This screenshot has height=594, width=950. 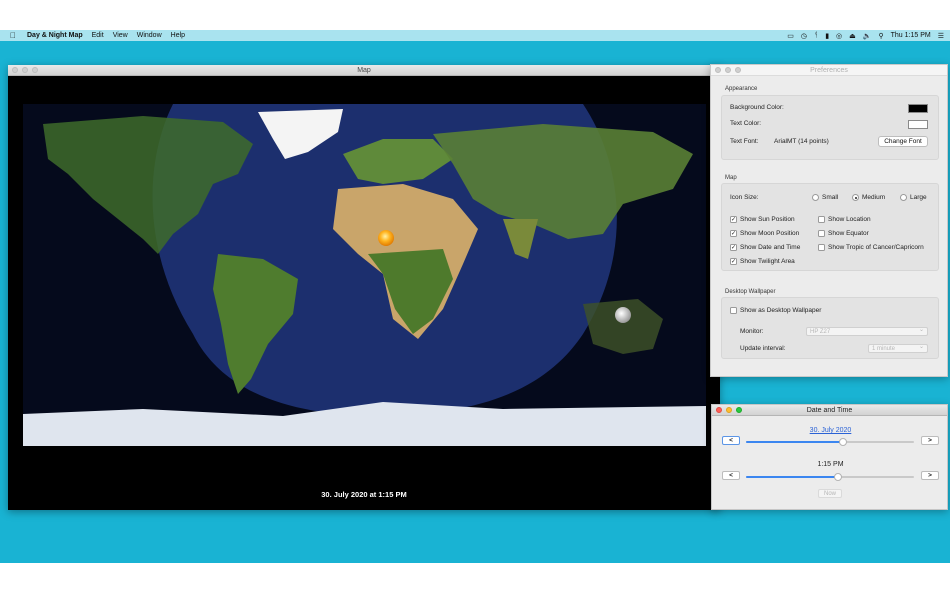 What do you see at coordinates (770, 247) in the screenshot?
I see `checkbox-label: Show Date and Time` at bounding box center [770, 247].